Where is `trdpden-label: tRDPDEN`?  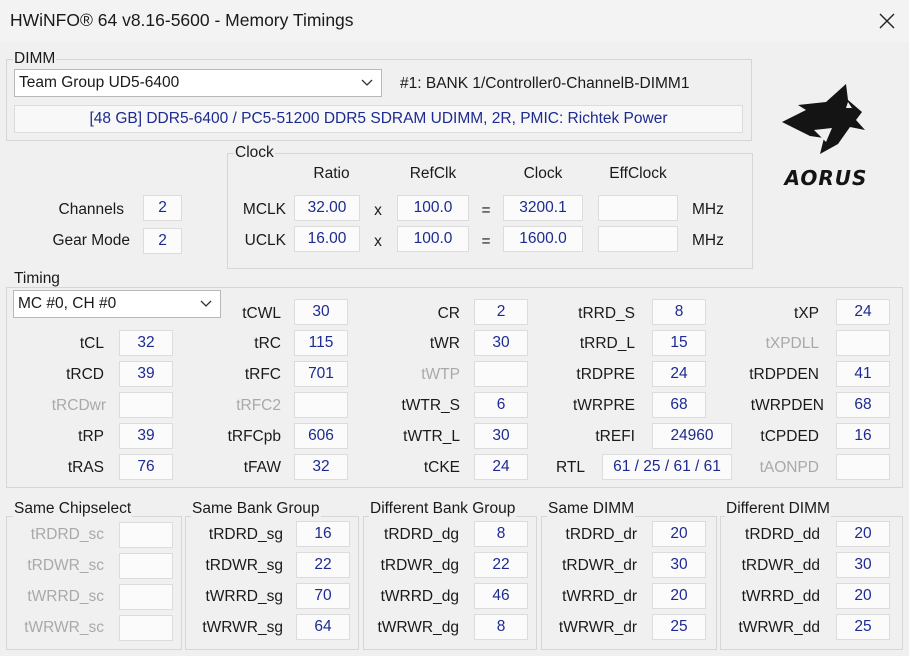 trdpden-label: tRDPDEN is located at coordinates (784, 374).